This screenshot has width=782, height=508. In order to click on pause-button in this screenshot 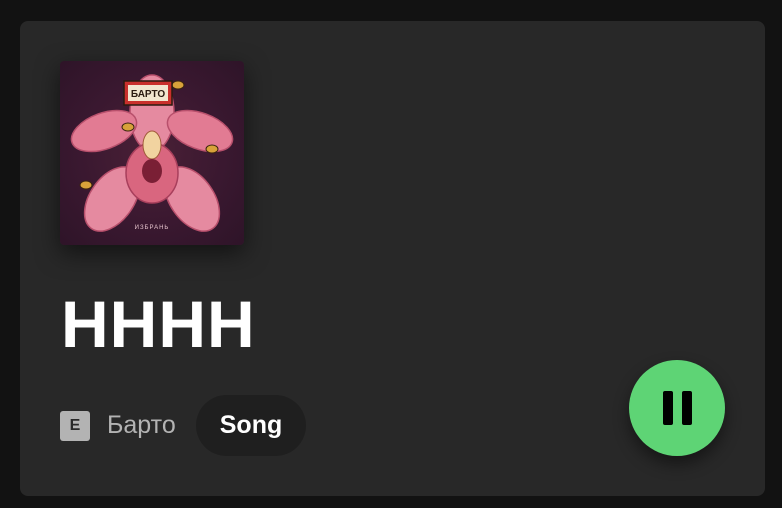, I will do `click(677, 408)`.